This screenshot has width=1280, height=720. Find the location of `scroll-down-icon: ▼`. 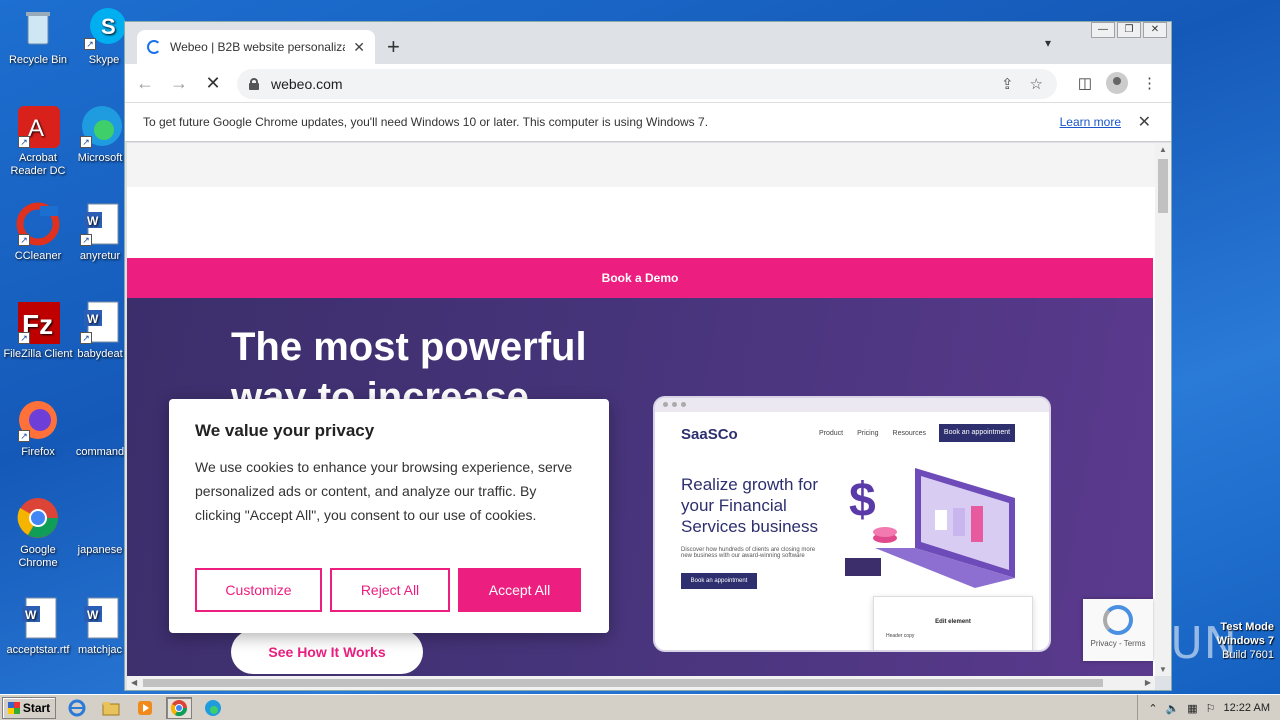

scroll-down-icon: ▼ is located at coordinates (1163, 669).